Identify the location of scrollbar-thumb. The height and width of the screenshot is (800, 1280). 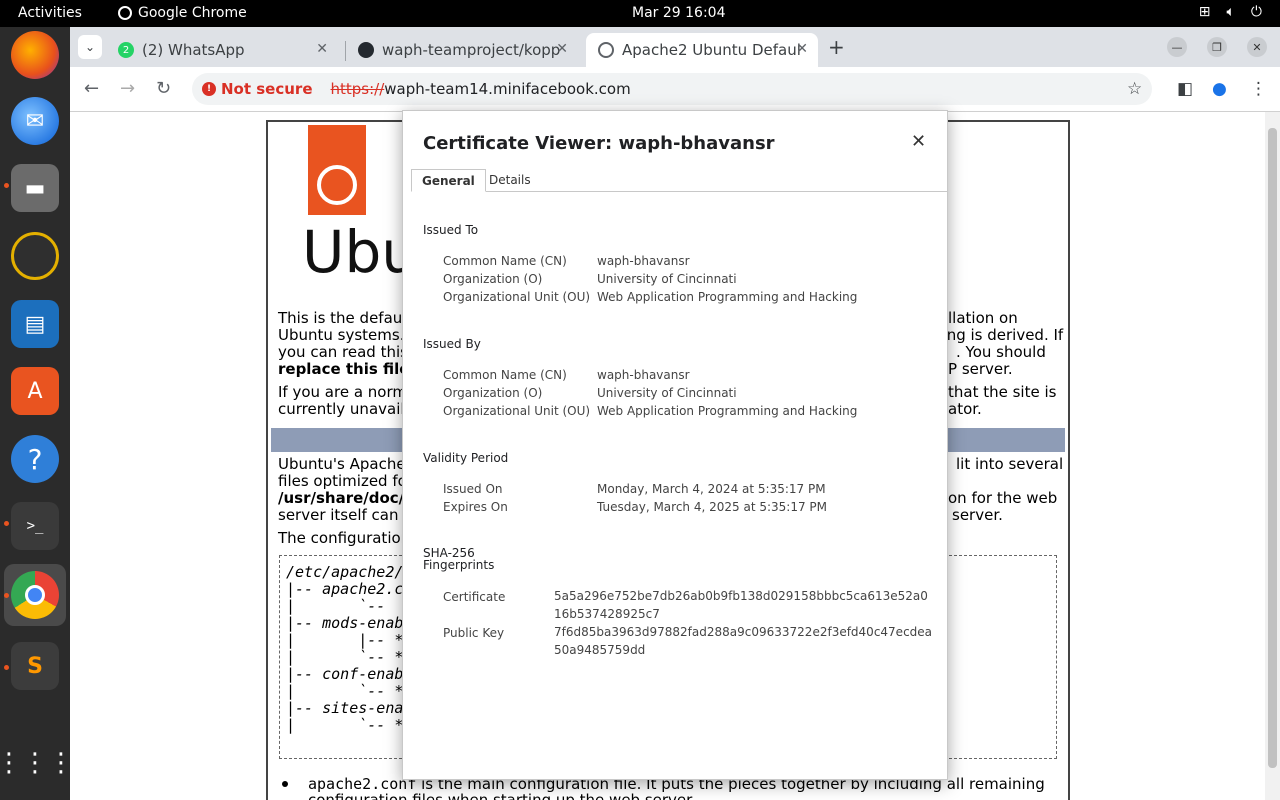
(1272, 448).